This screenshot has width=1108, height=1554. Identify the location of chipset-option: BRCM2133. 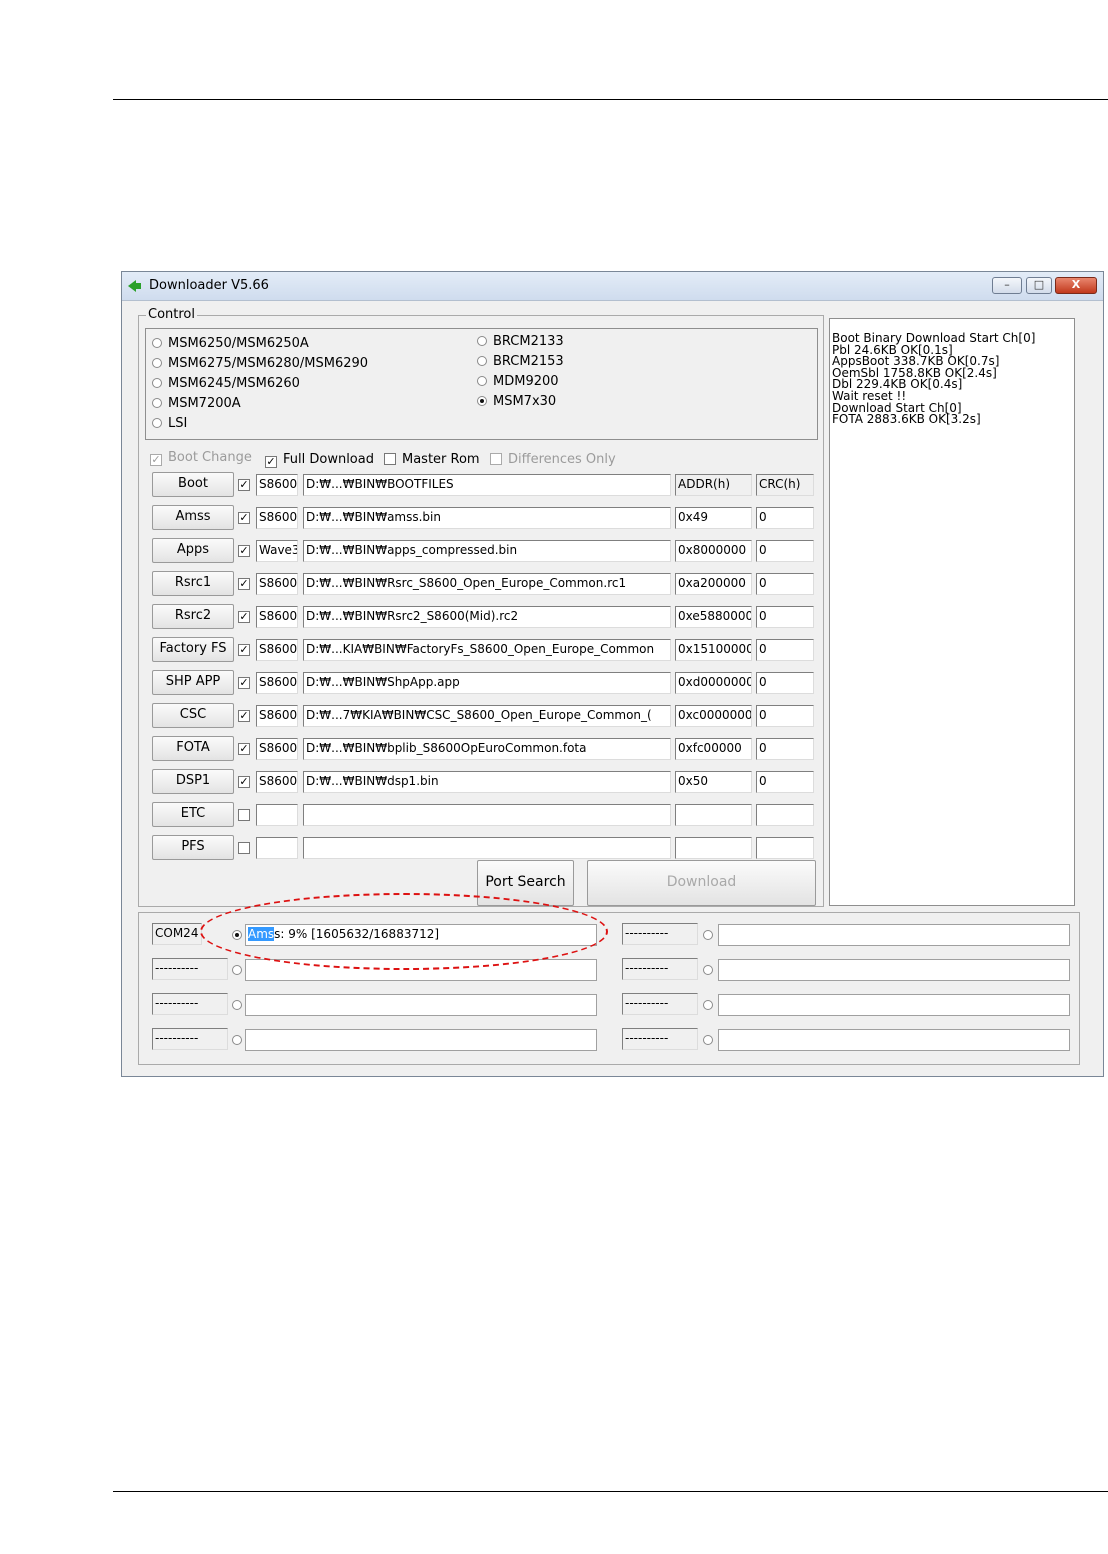
(520, 341).